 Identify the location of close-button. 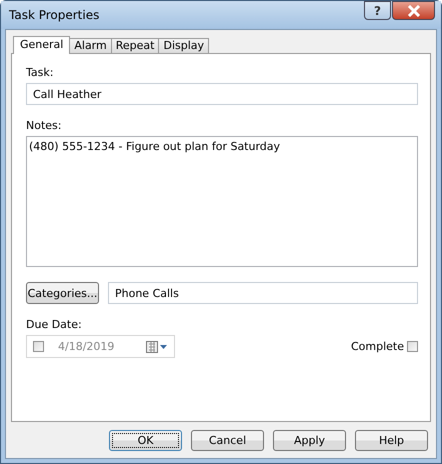
(413, 10).